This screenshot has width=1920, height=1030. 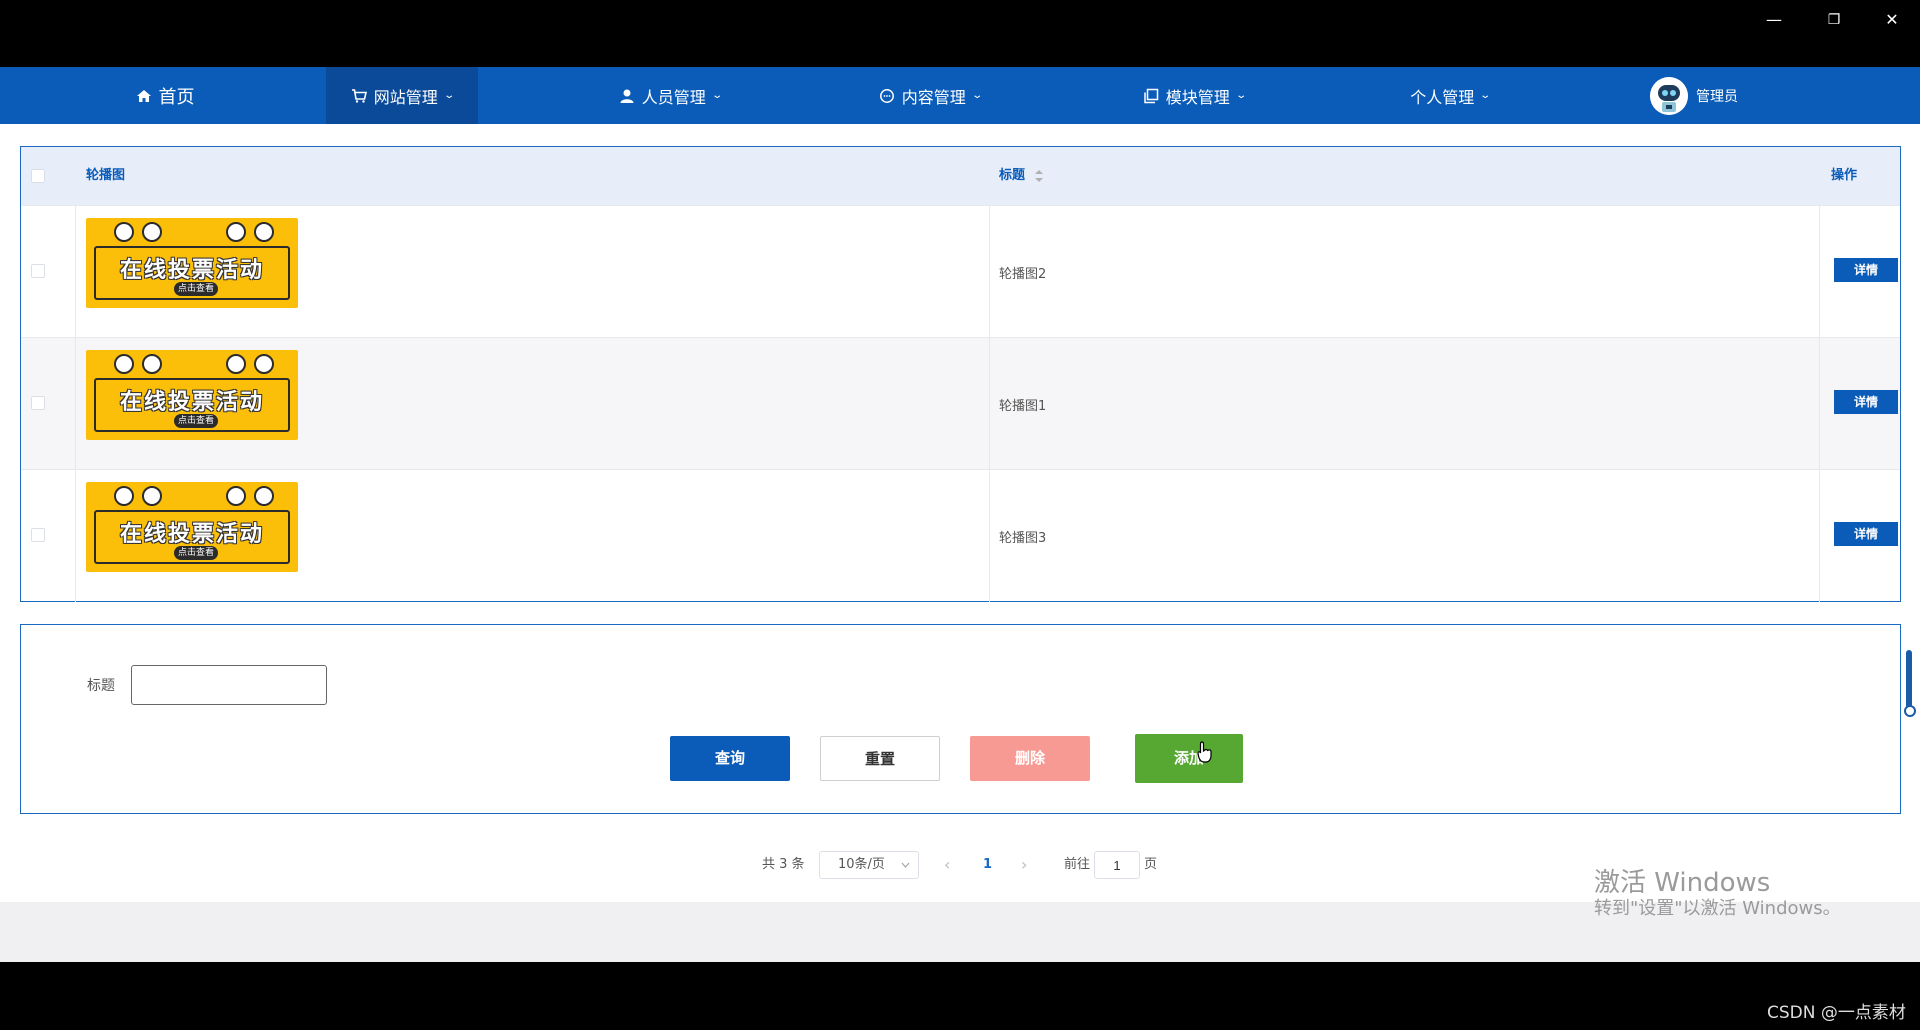 What do you see at coordinates (1151, 95) in the screenshot?
I see `copy-icon` at bounding box center [1151, 95].